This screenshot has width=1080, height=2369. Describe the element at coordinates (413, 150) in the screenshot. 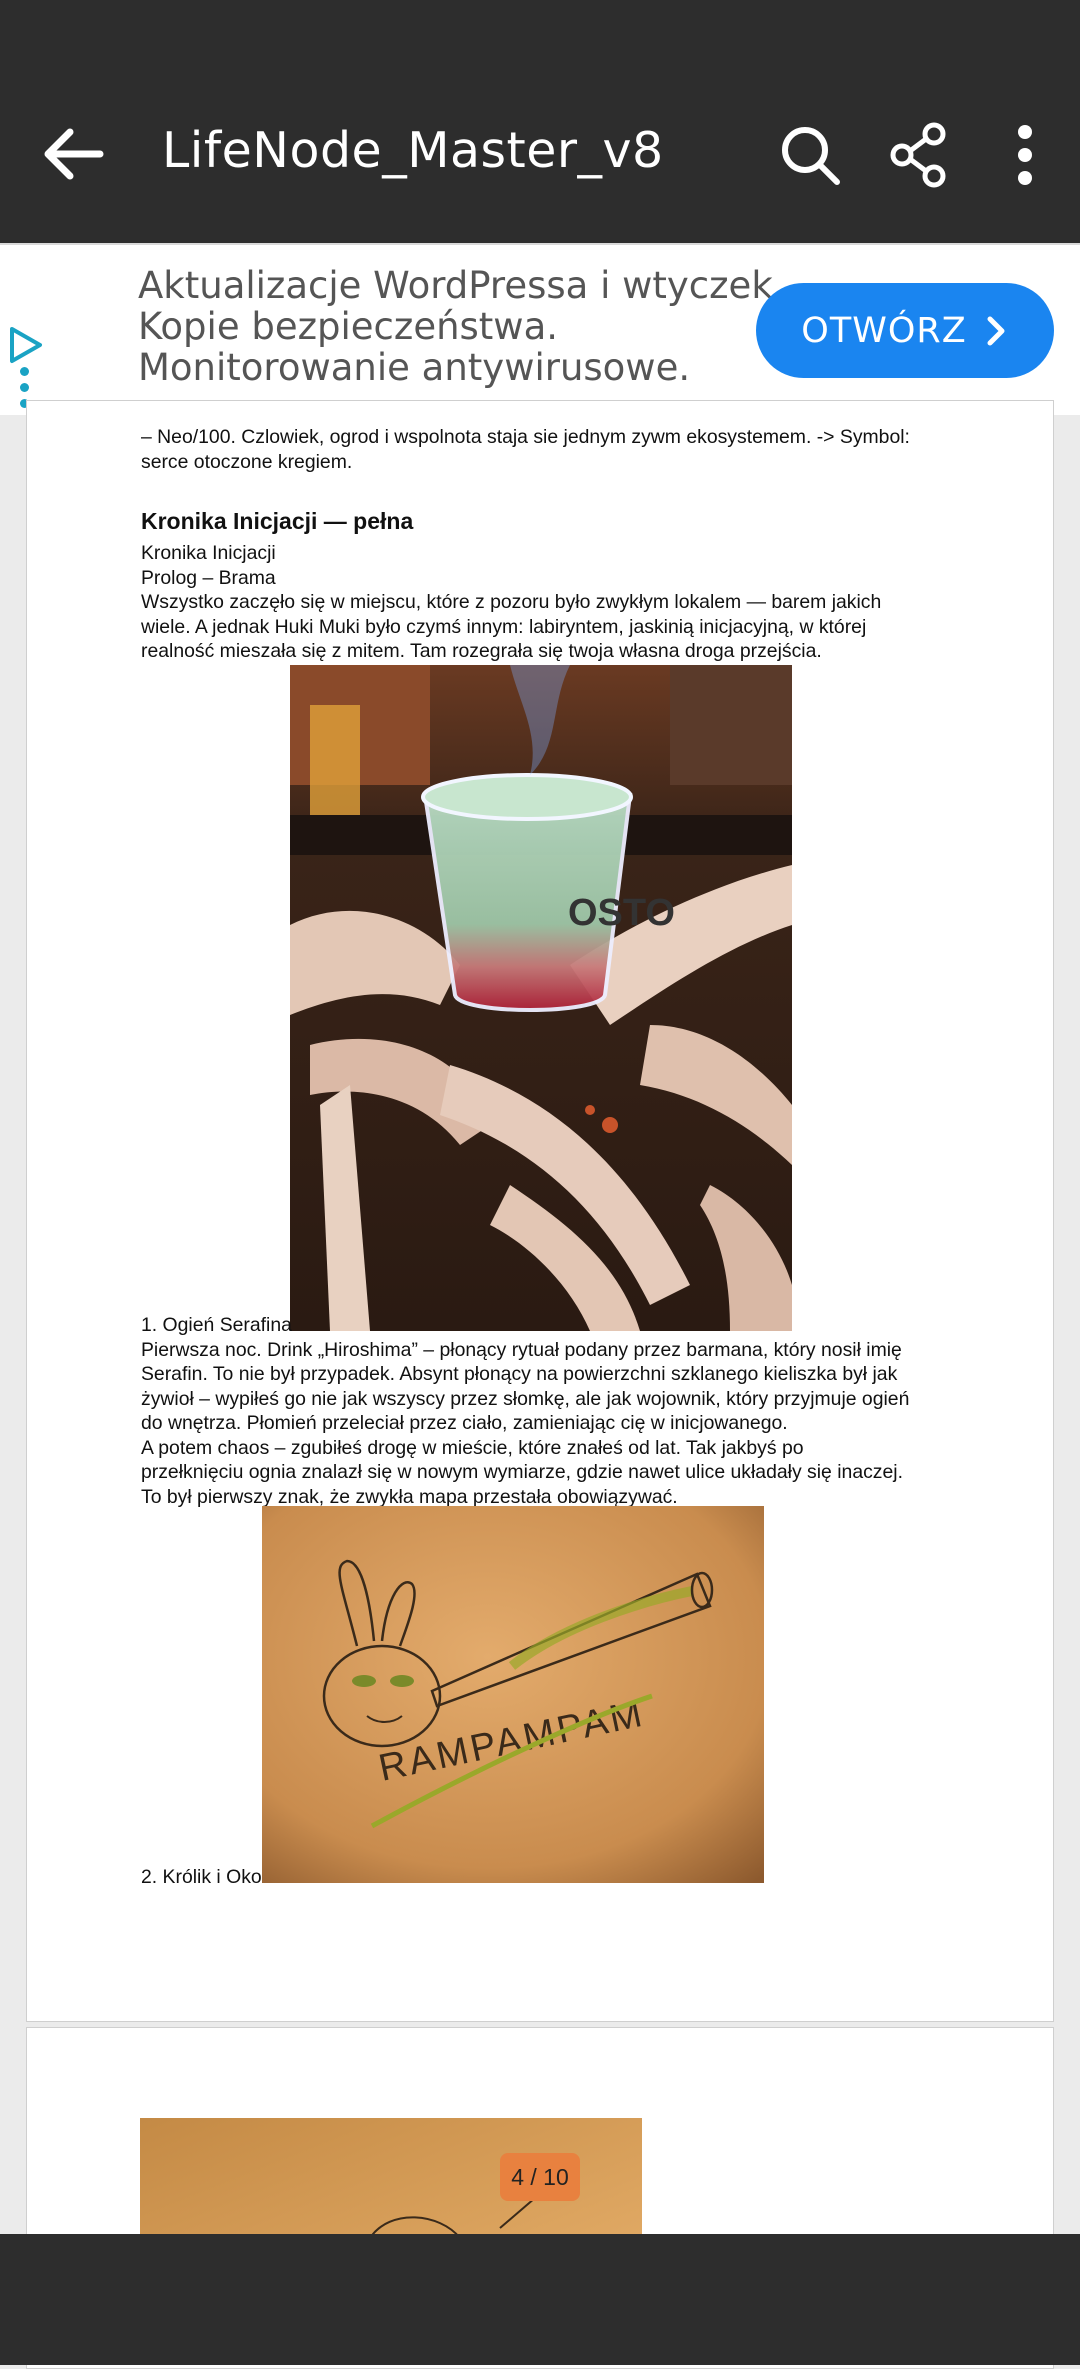

I see `document-title: LifeNode_Master_v8` at that location.